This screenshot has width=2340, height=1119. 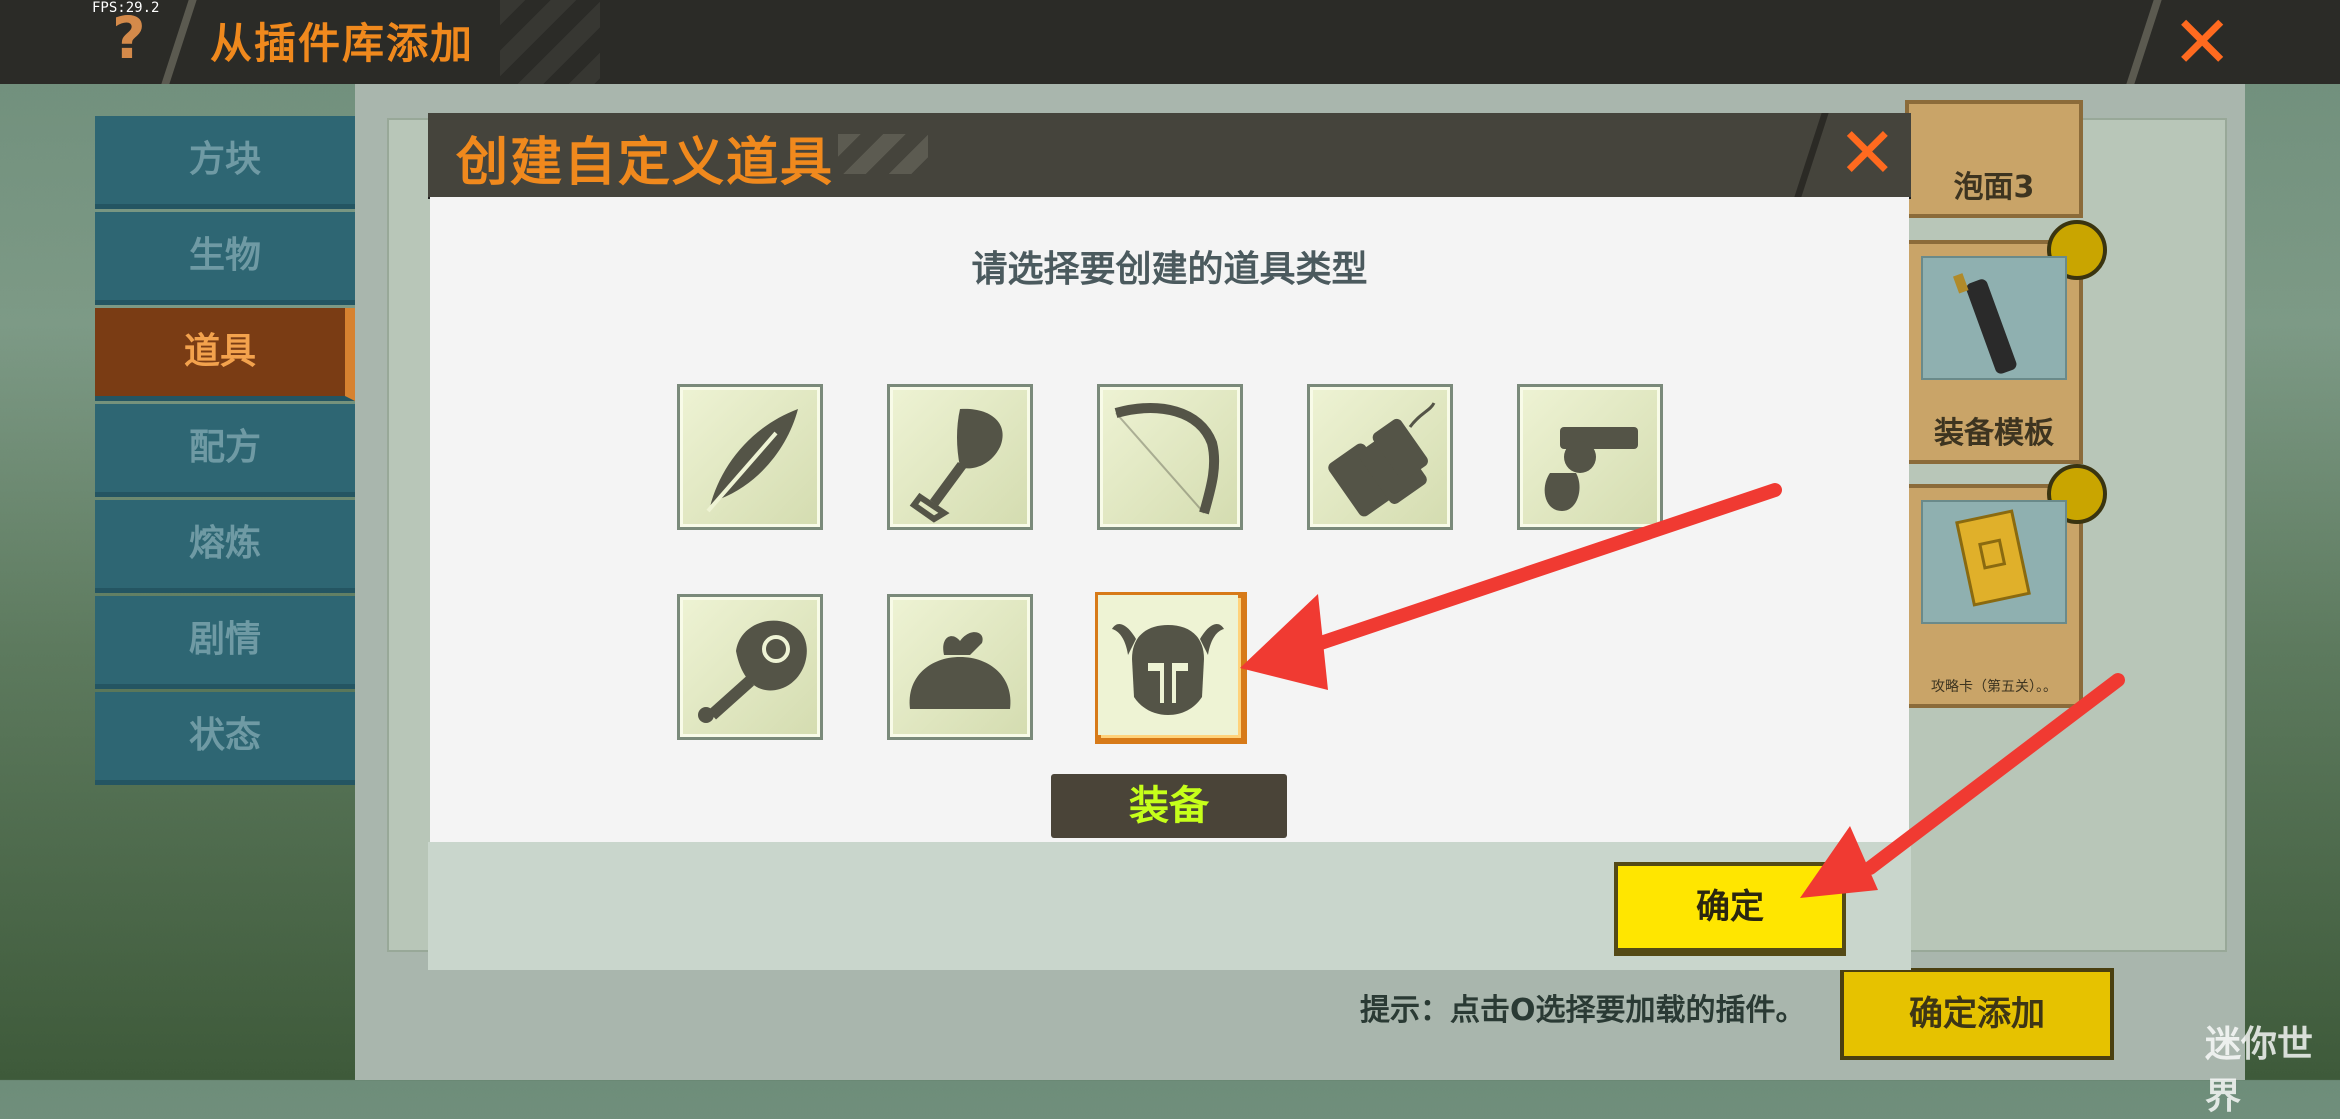 What do you see at coordinates (956, 465) in the screenshot?
I see `shovel-icon` at bounding box center [956, 465].